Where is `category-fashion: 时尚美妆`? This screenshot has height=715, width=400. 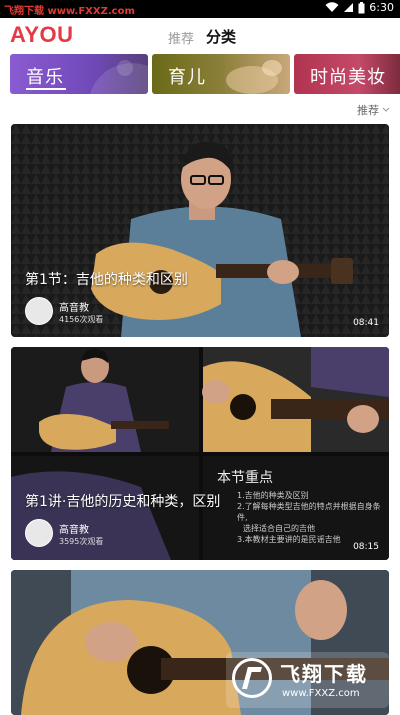 category-fashion: 时尚美妆 is located at coordinates (347, 74).